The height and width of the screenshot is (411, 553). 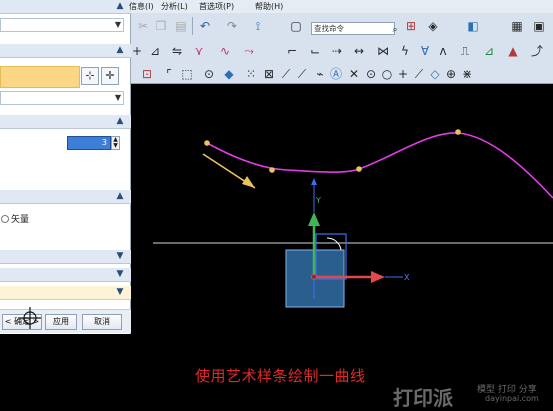 I want to click on snap-pole-icon: ⊕, so click(x=451, y=74).